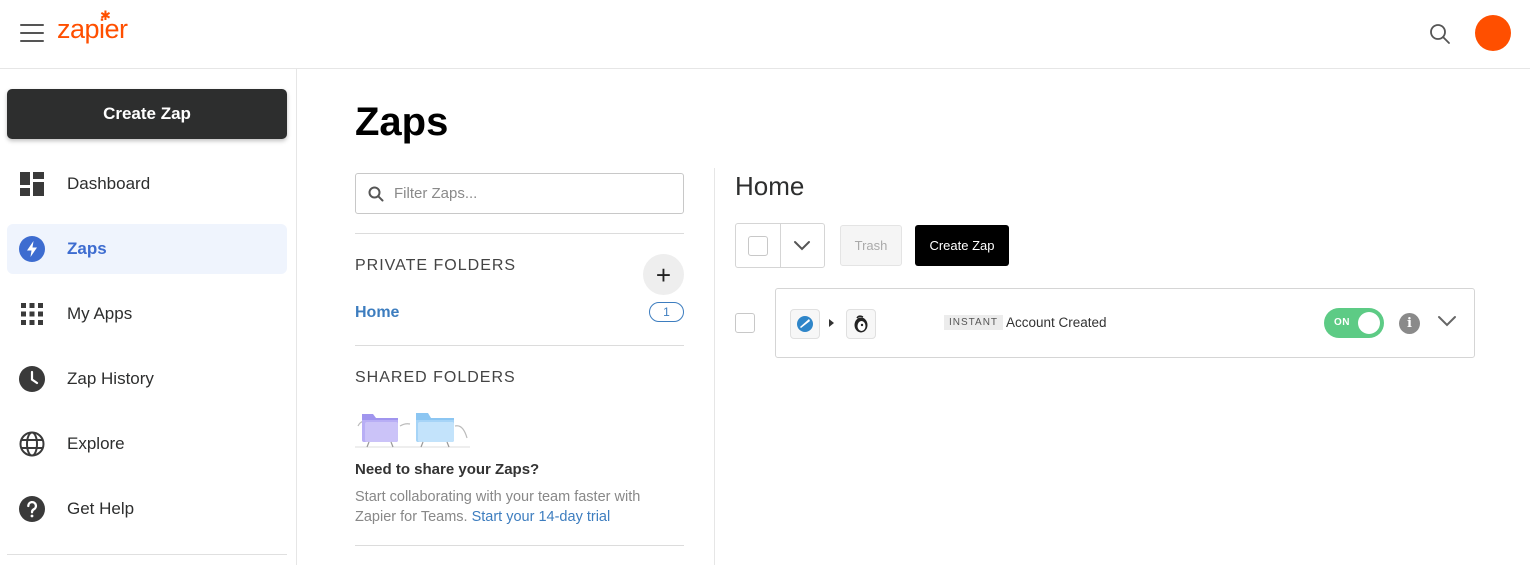 The height and width of the screenshot is (565, 1530). What do you see at coordinates (1354, 323) in the screenshot?
I see `zap-status-toggle: ON` at bounding box center [1354, 323].